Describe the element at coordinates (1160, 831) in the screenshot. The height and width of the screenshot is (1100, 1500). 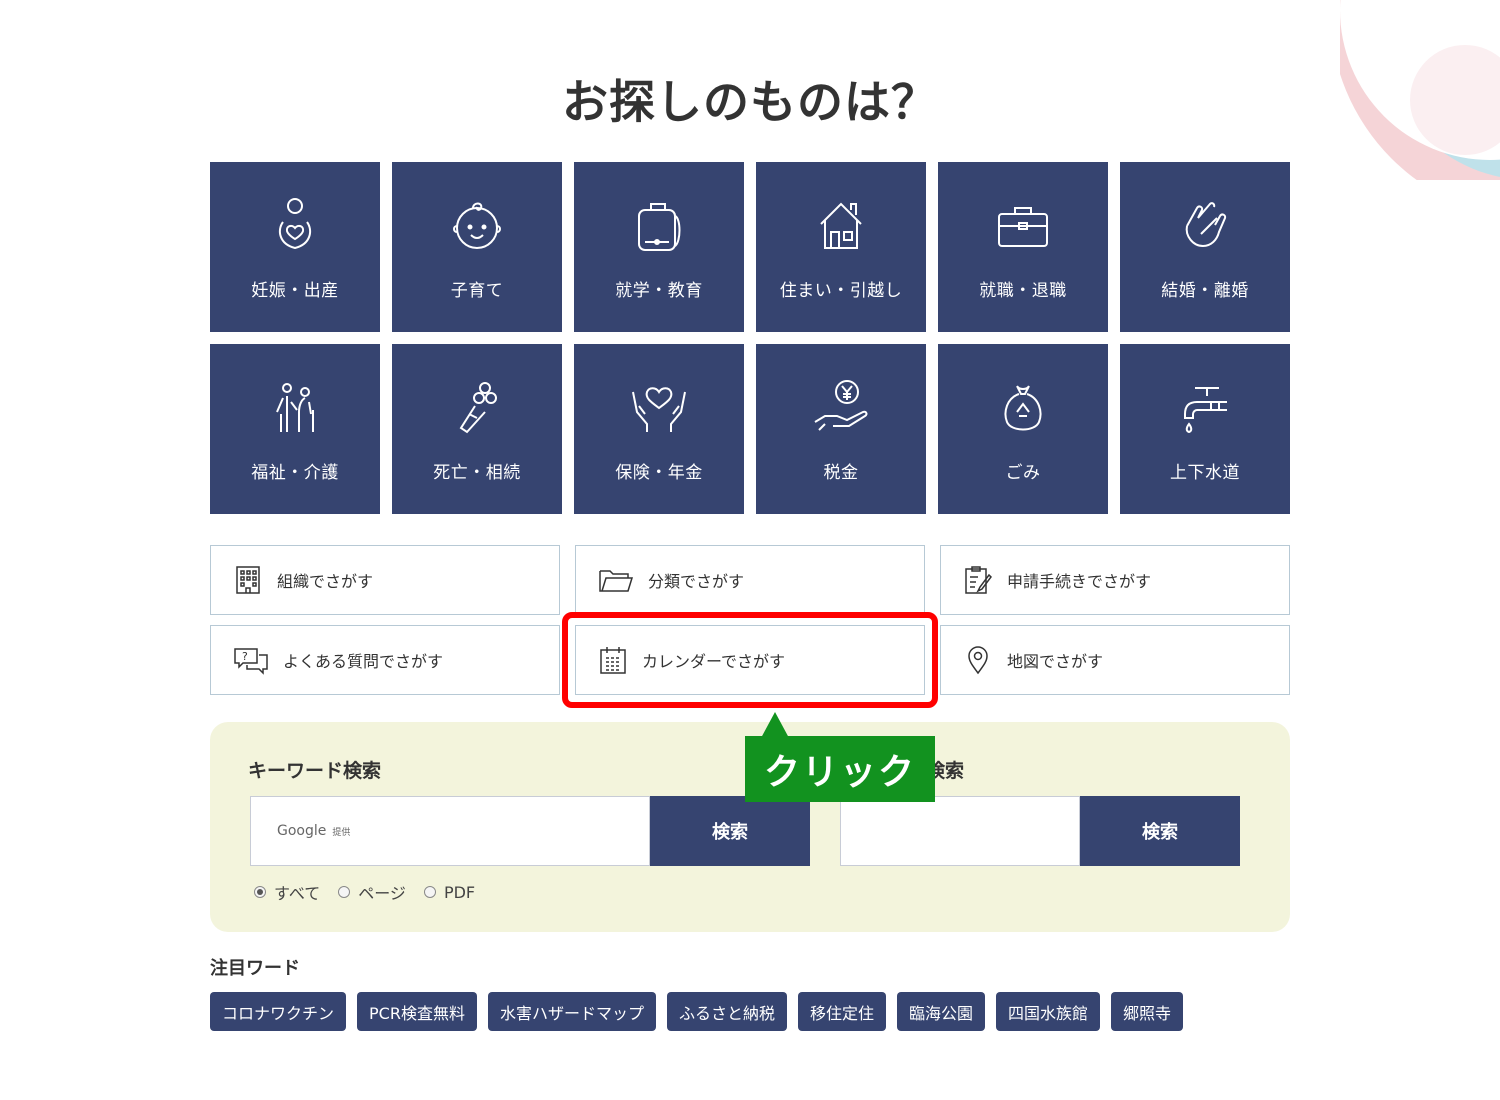
I see `second-search-button: 検索` at that location.